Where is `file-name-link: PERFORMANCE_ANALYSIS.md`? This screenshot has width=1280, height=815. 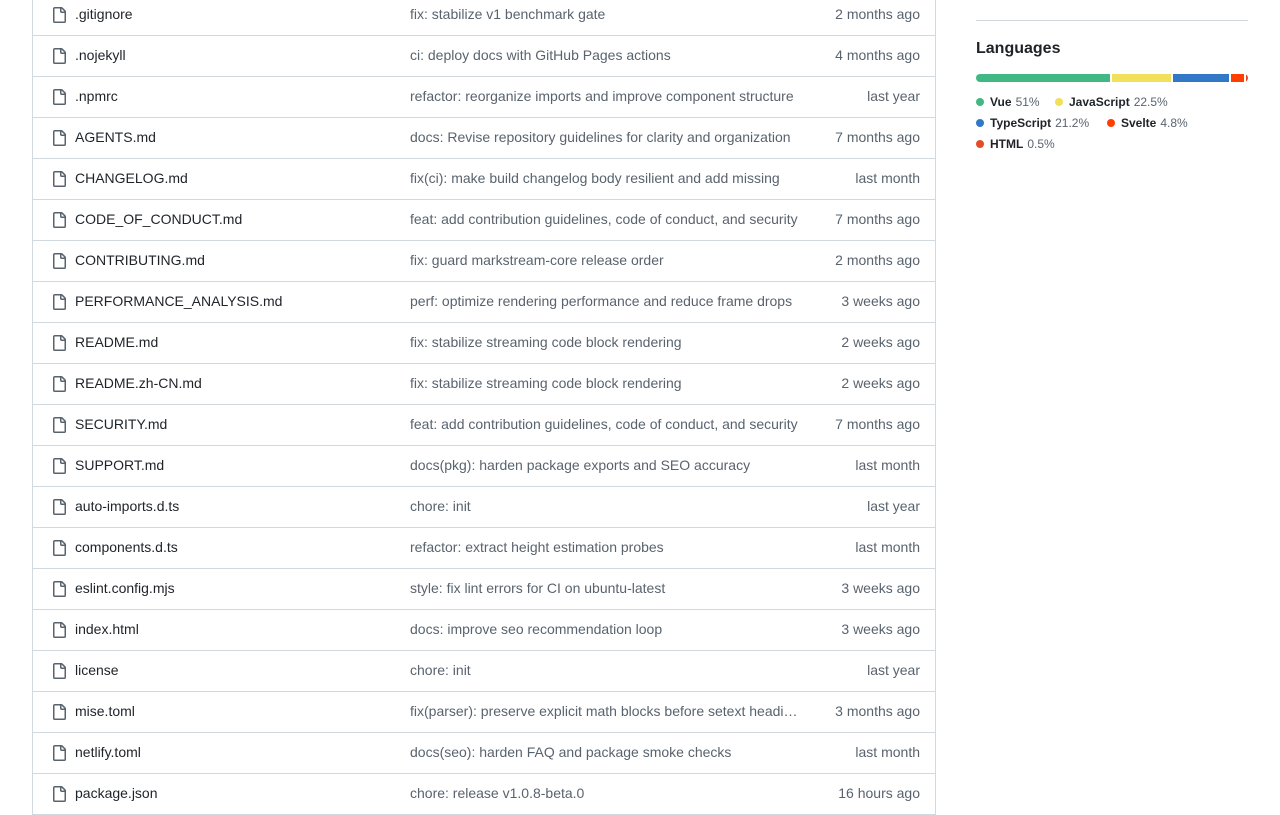 file-name-link: PERFORMANCE_ANALYSIS.md is located at coordinates (178, 301).